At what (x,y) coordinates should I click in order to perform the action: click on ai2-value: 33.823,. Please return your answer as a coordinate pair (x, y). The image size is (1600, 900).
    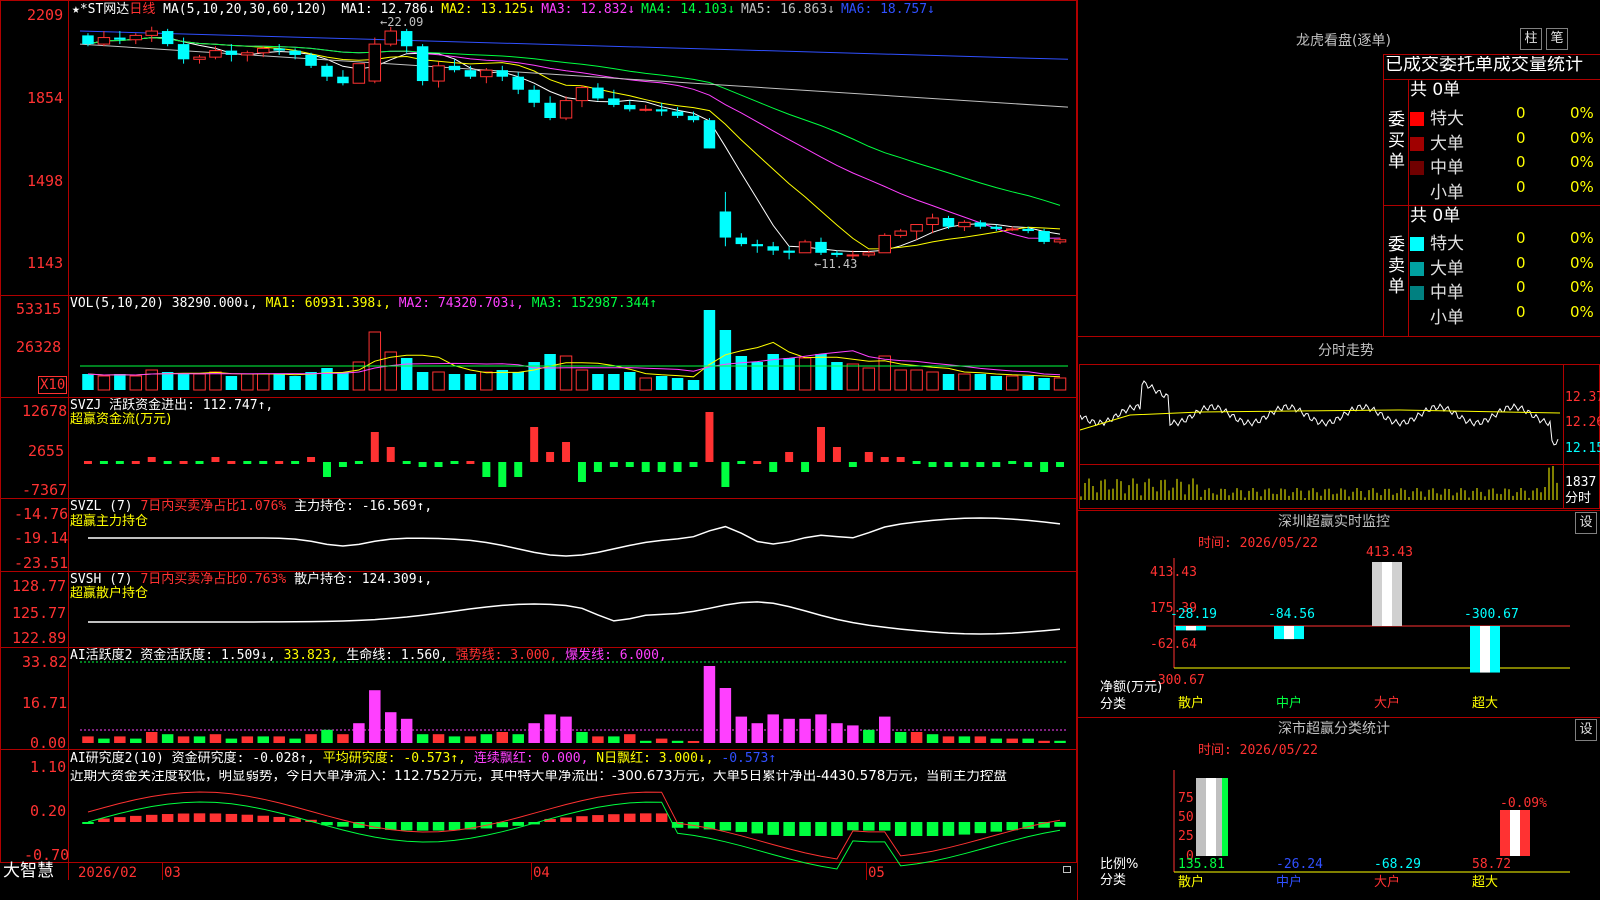
    Looking at the image, I should click on (311, 655).